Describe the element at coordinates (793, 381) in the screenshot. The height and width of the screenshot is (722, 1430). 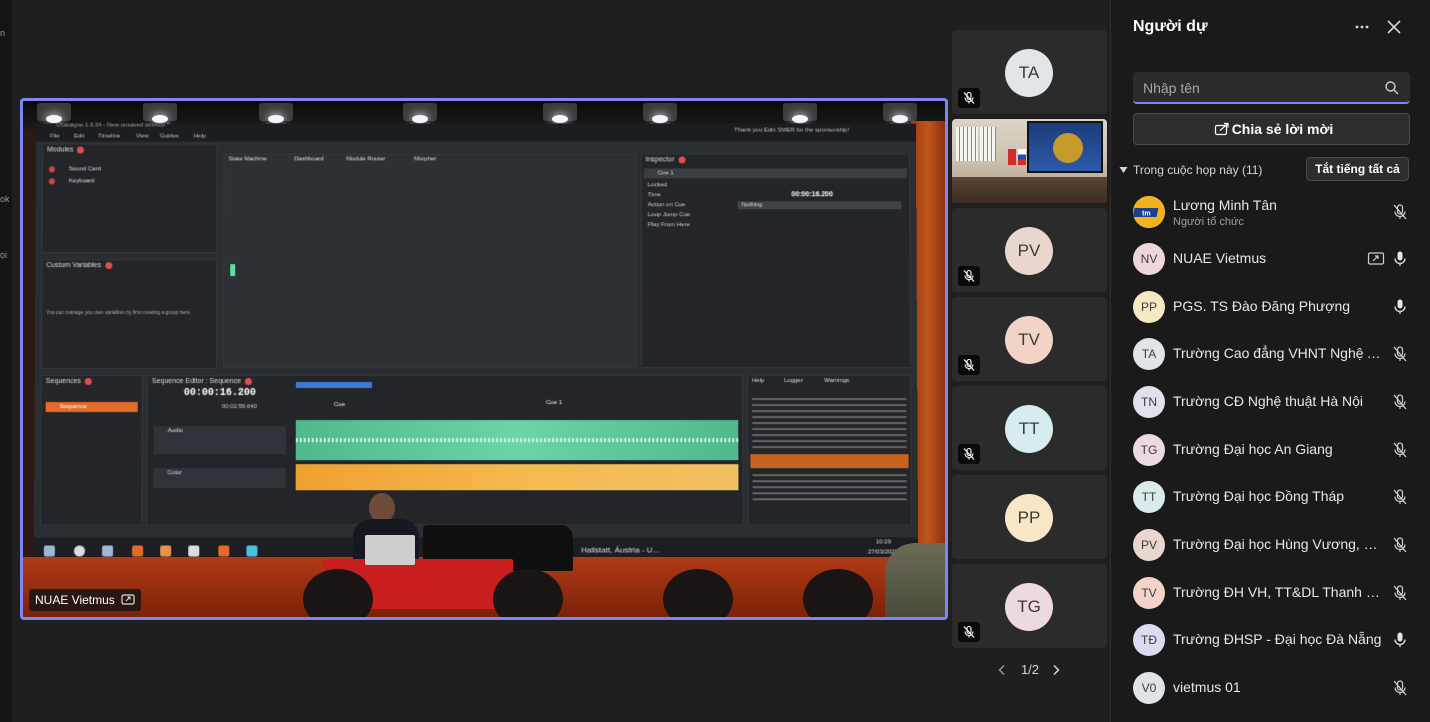
I see `projected-log-tab: Logger` at that location.